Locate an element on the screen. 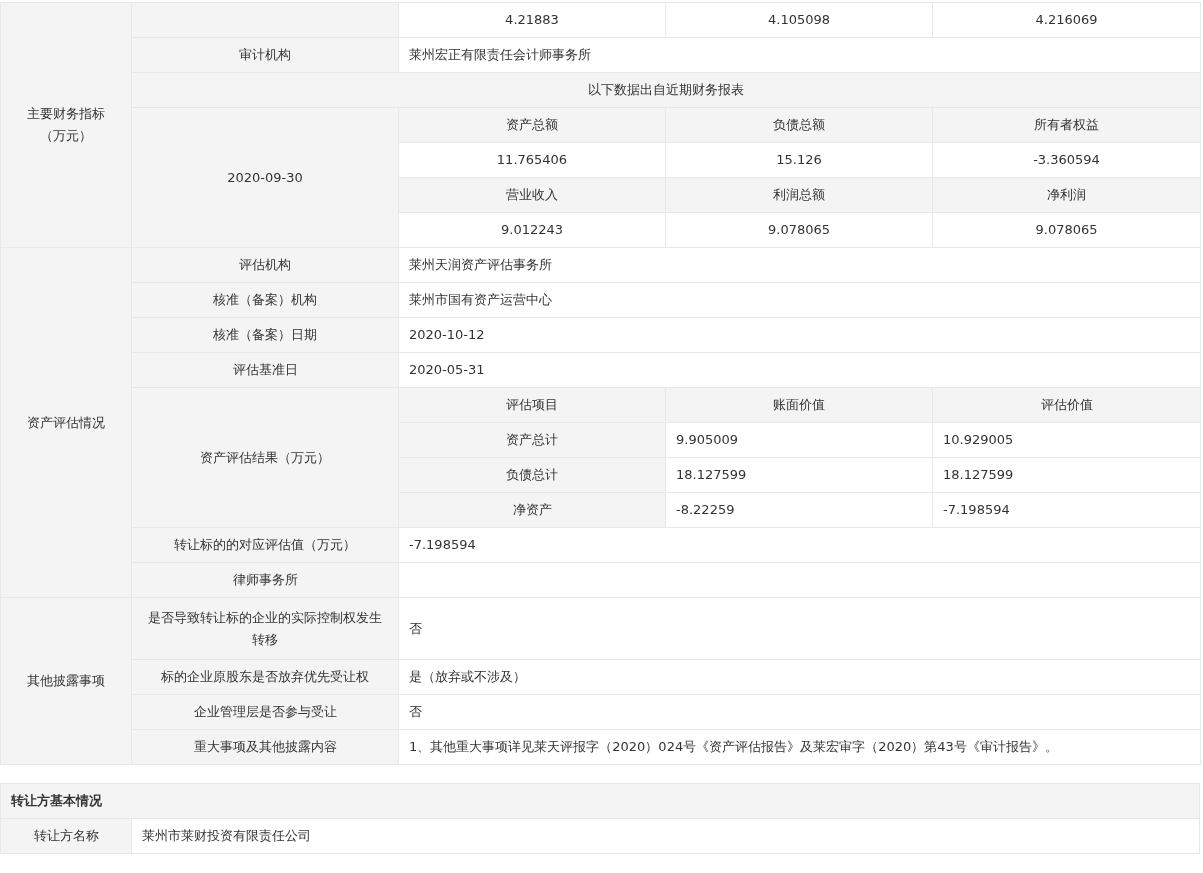 Image resolution: width=1203 pixels, height=873 pixels. value-cell: 4.105098 is located at coordinates (799, 20).